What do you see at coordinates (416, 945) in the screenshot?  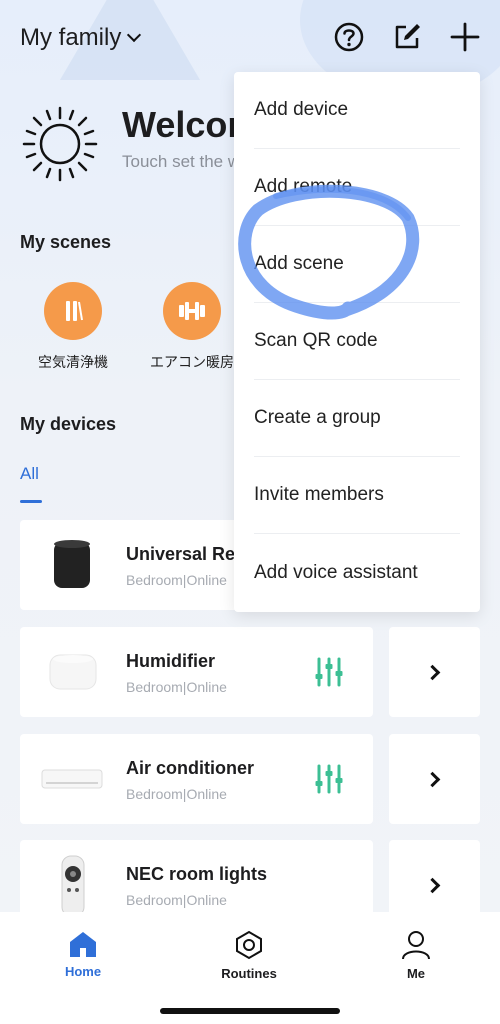 I see `user-icon` at bounding box center [416, 945].